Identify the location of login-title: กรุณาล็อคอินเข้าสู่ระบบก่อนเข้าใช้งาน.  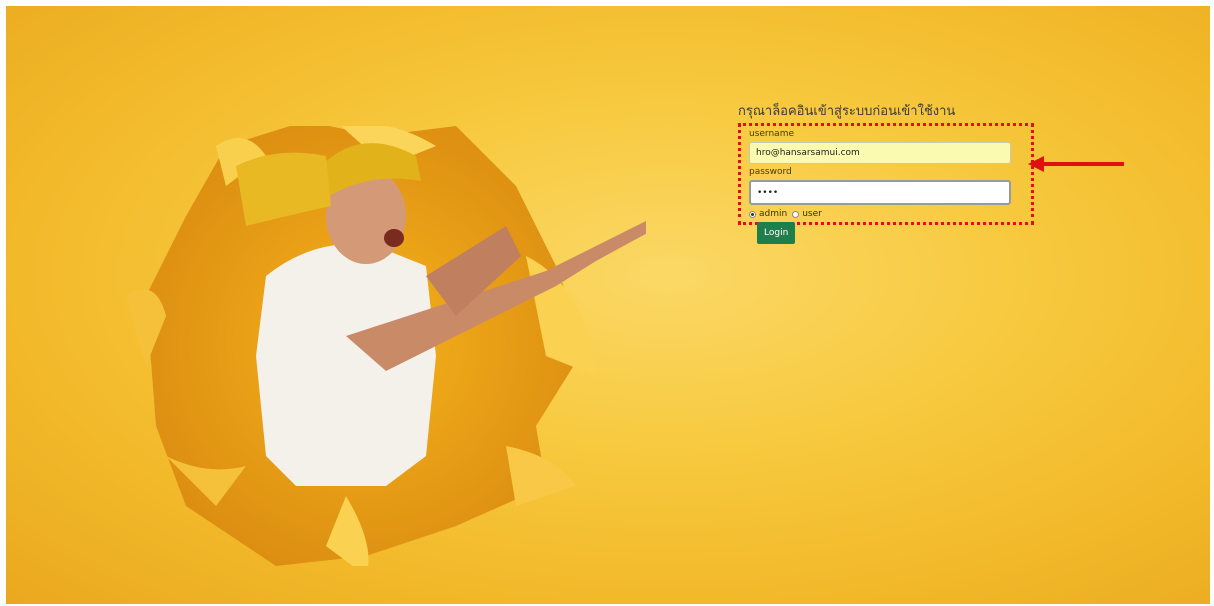
(847, 111).